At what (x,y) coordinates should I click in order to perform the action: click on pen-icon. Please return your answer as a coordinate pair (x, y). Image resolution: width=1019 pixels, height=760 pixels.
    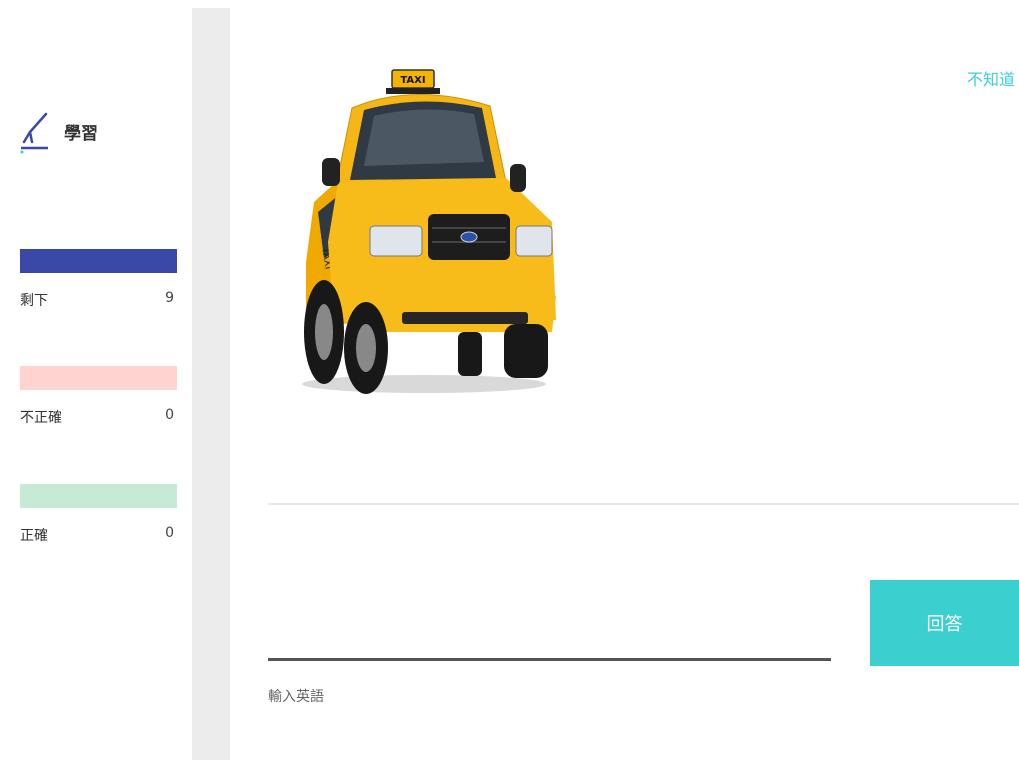
    Looking at the image, I should click on (34, 133).